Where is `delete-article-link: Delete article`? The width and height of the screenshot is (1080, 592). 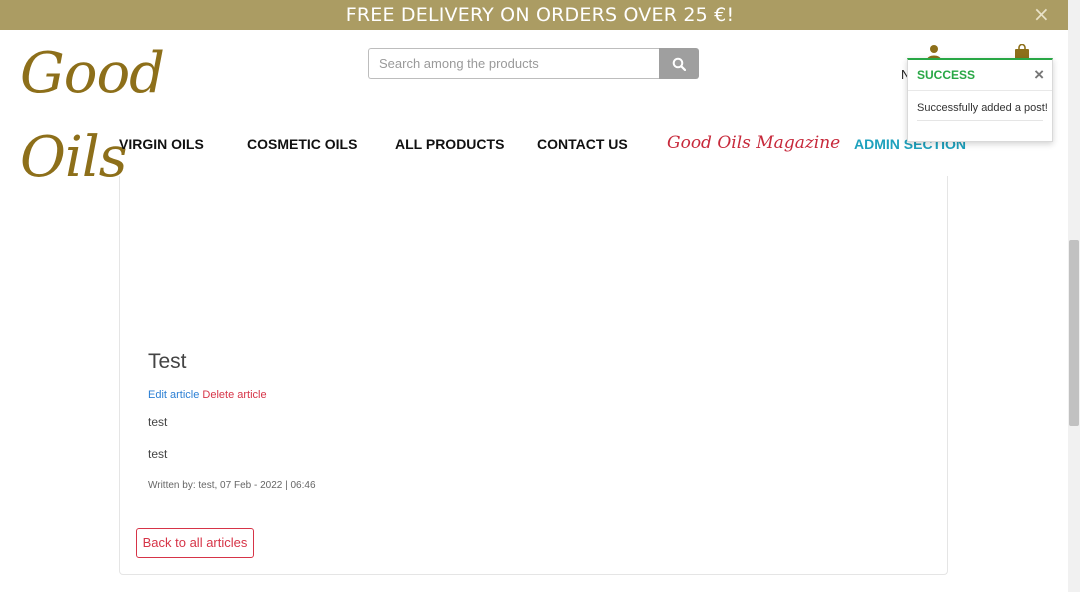
delete-article-link: Delete article is located at coordinates (234, 395).